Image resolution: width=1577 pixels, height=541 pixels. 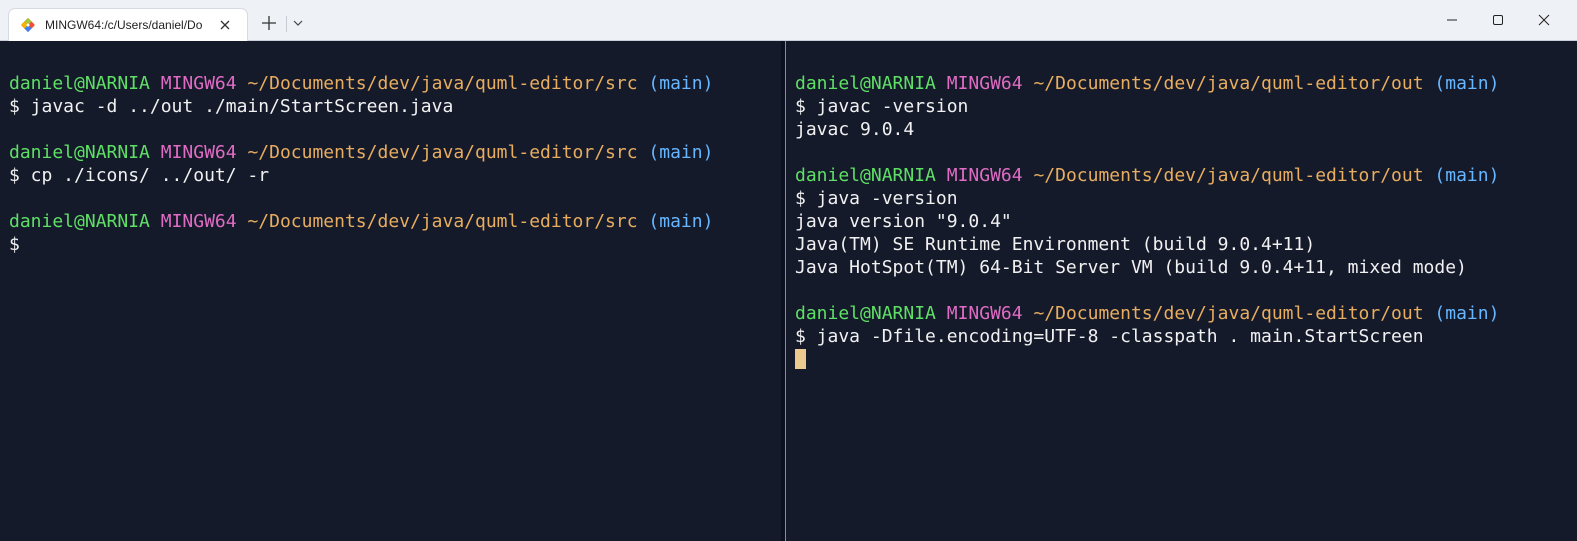 I want to click on minimize-button, so click(x=1452, y=20).